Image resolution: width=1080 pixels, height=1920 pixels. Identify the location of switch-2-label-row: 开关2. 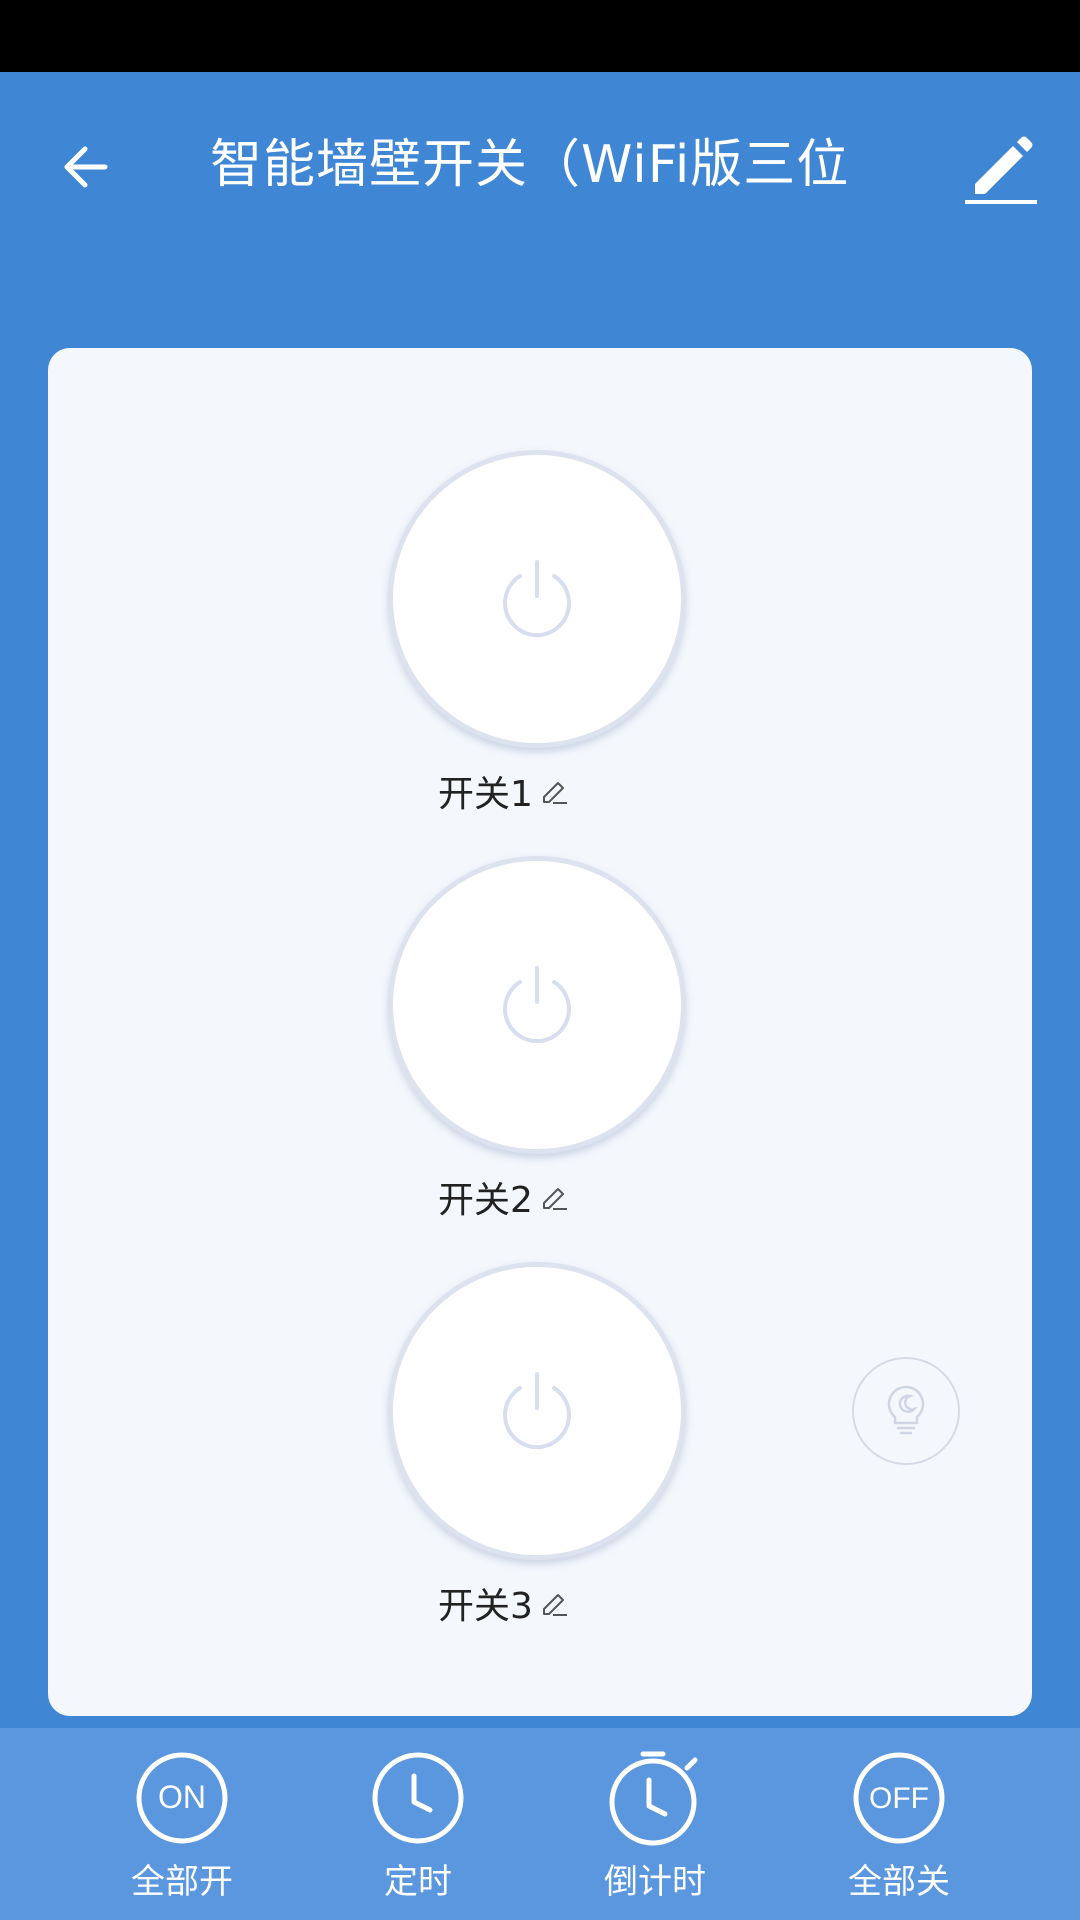
(553, 1197).